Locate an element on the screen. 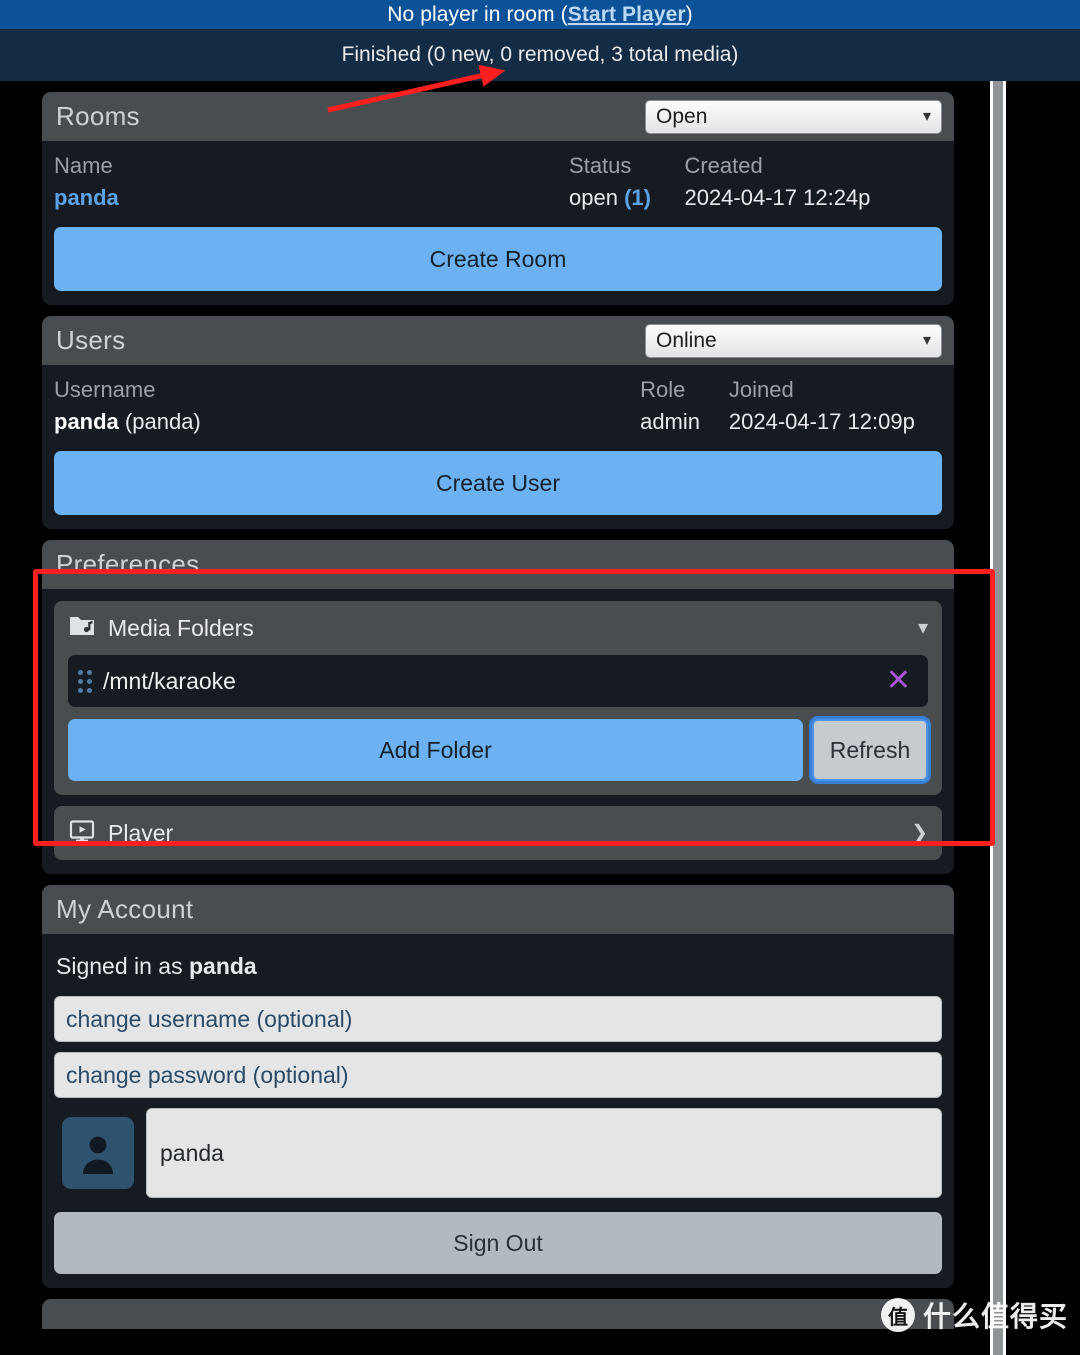 This screenshot has width=1080, height=1355. folder-item-left: /mnt/karaoke is located at coordinates (157, 681).